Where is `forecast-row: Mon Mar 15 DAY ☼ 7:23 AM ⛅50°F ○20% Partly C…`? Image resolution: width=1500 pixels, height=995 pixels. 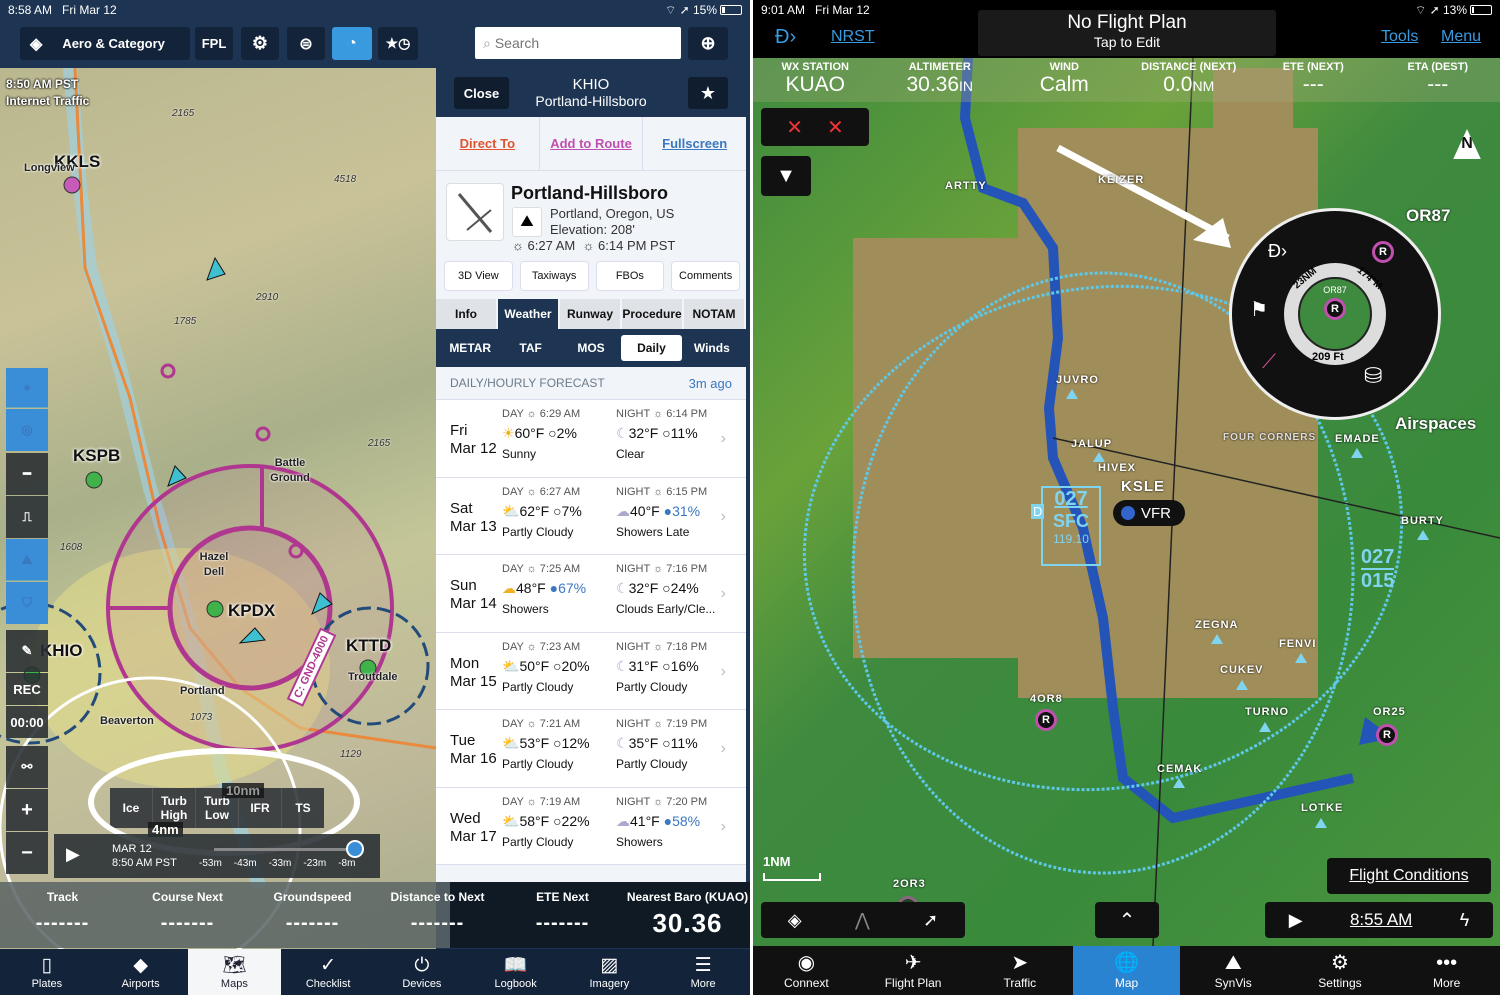
forecast-row: Mon Mar 15 DAY ☼ 7:23 AM ⛅50°F ○20% Partly C… is located at coordinates (591, 671).